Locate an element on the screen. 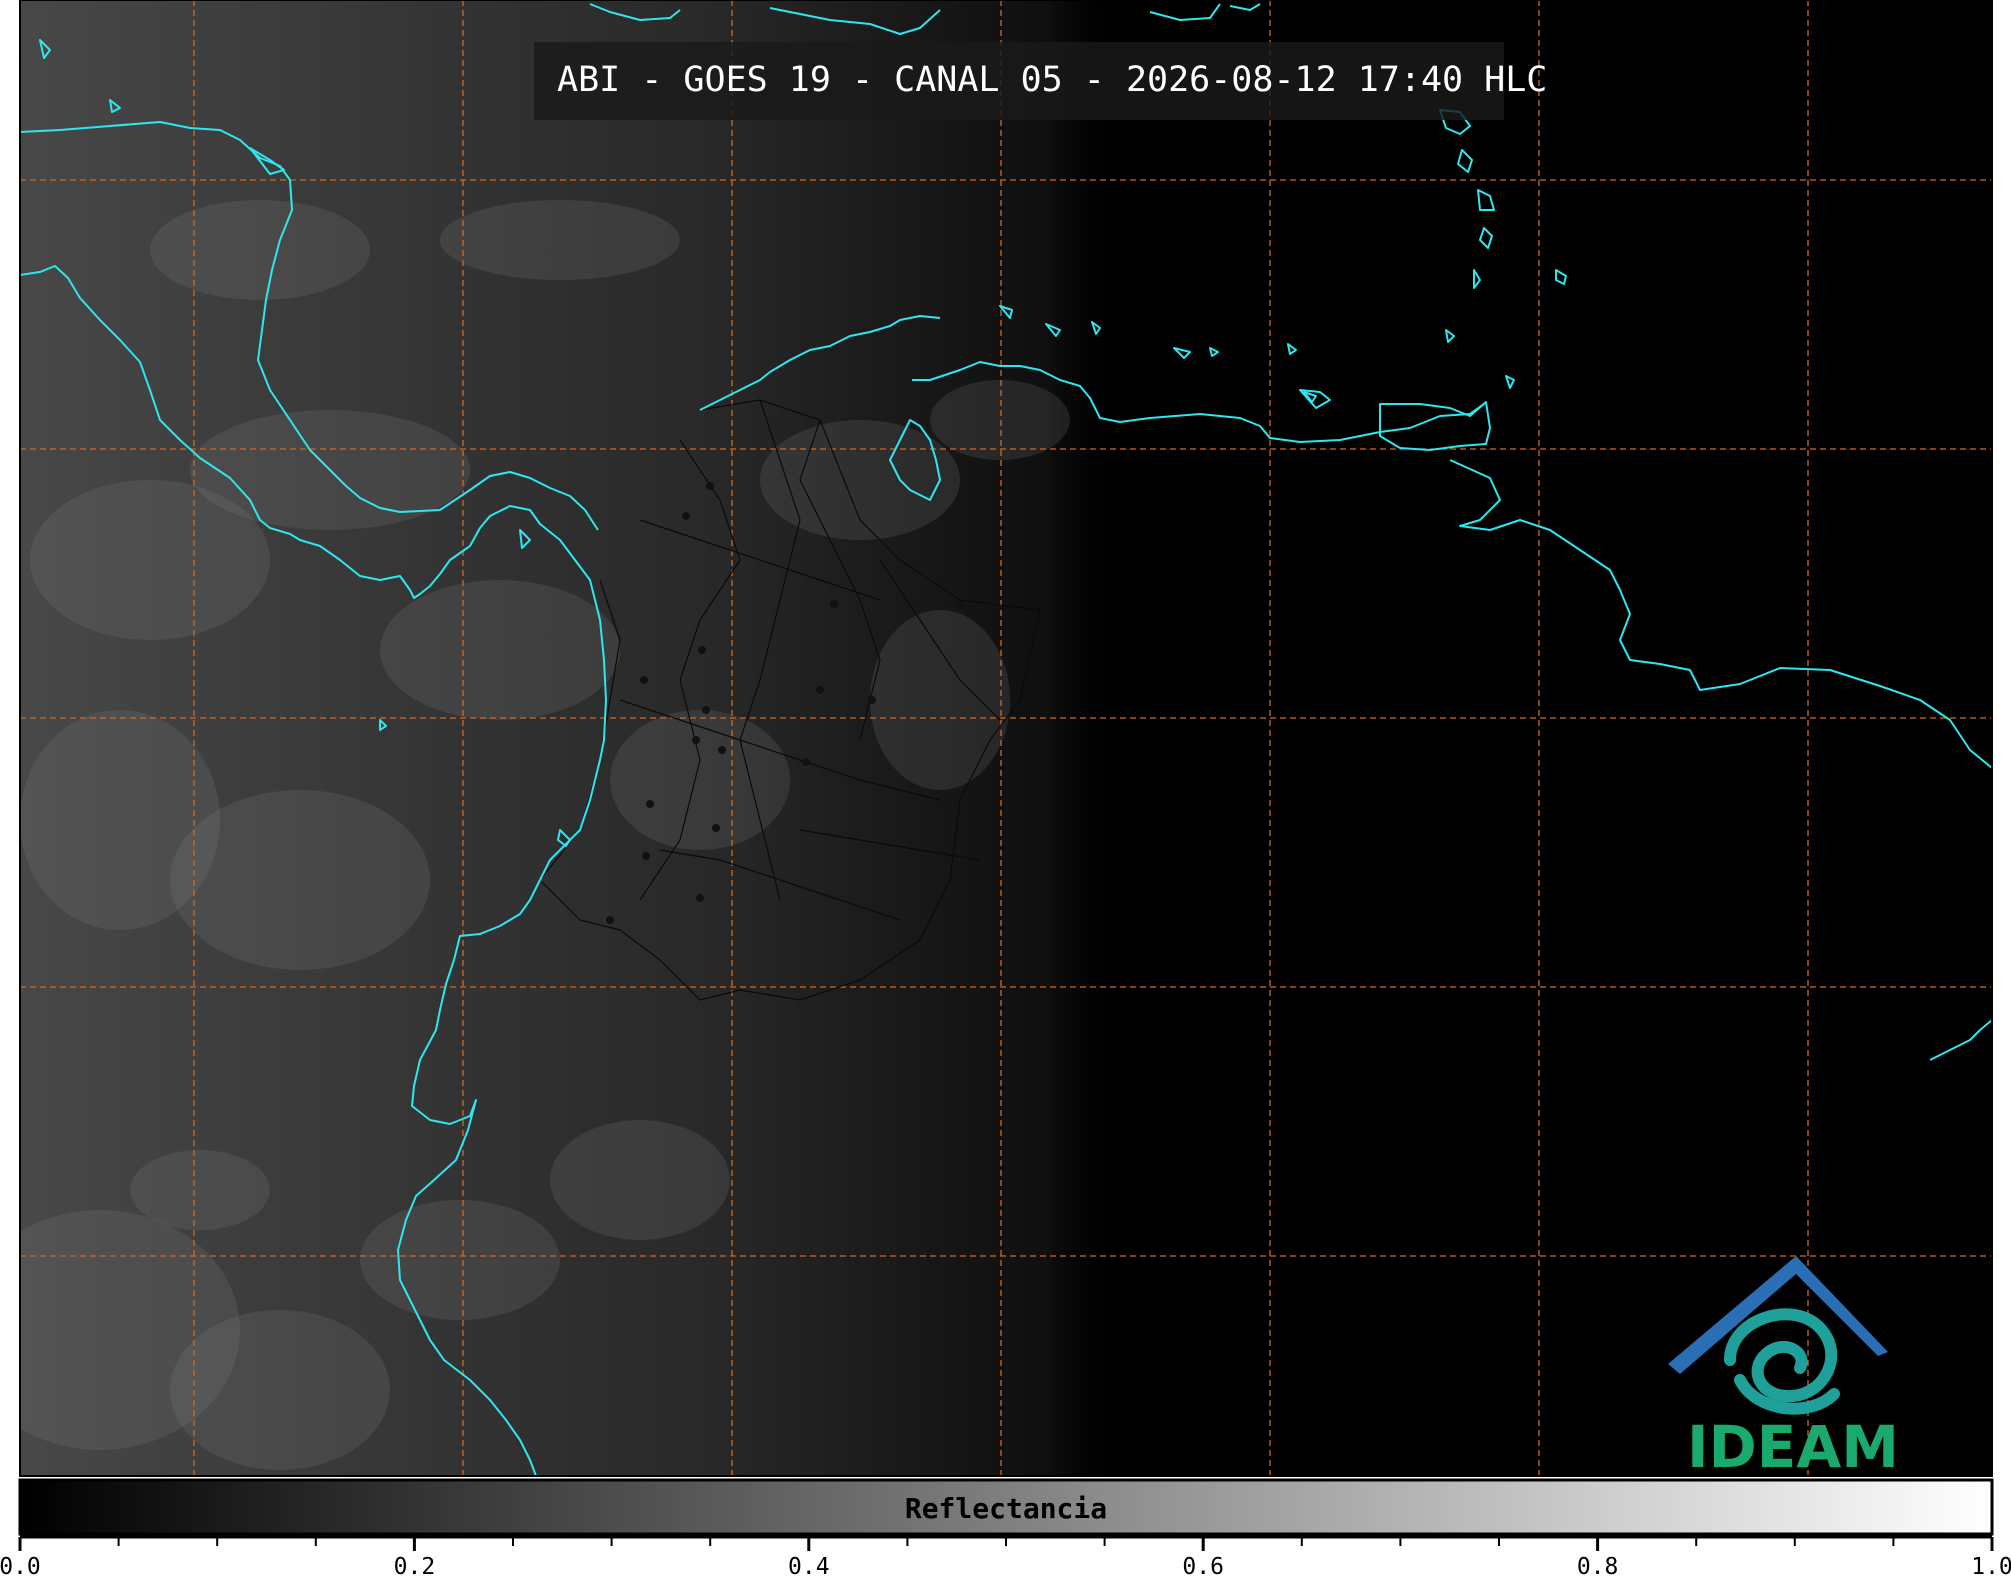  colorbar-tick-label-1: 0.2 is located at coordinates (415, 1565).